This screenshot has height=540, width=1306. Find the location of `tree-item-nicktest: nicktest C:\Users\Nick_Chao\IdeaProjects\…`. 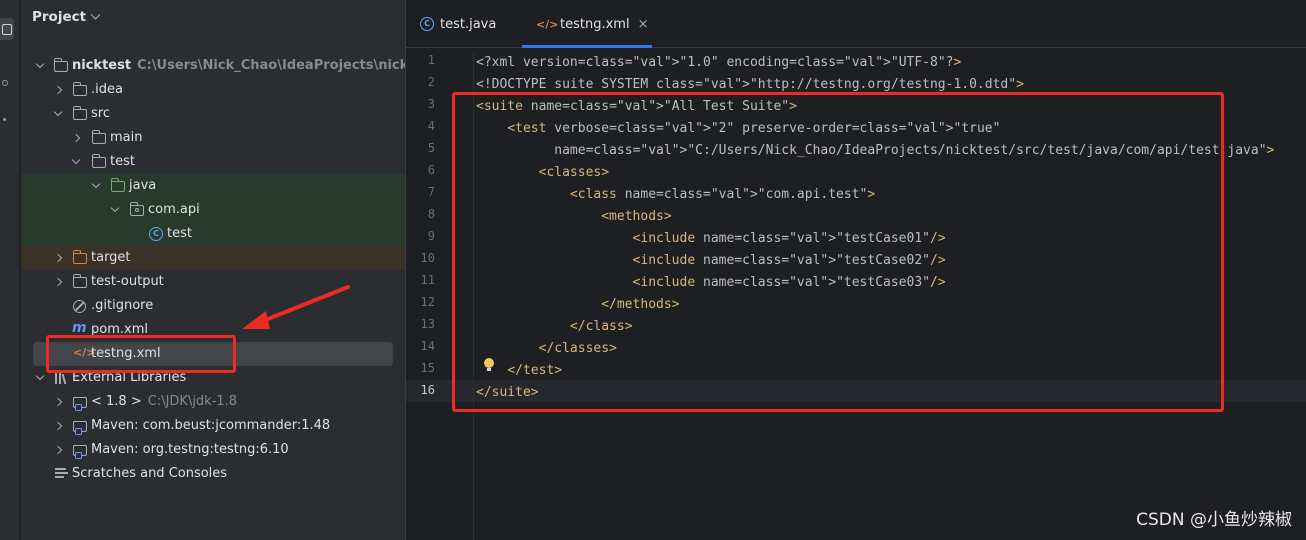

tree-item-nicktest: nicktest C:\Users\Nick_Chao\IdeaProjects\… is located at coordinates (229, 66).